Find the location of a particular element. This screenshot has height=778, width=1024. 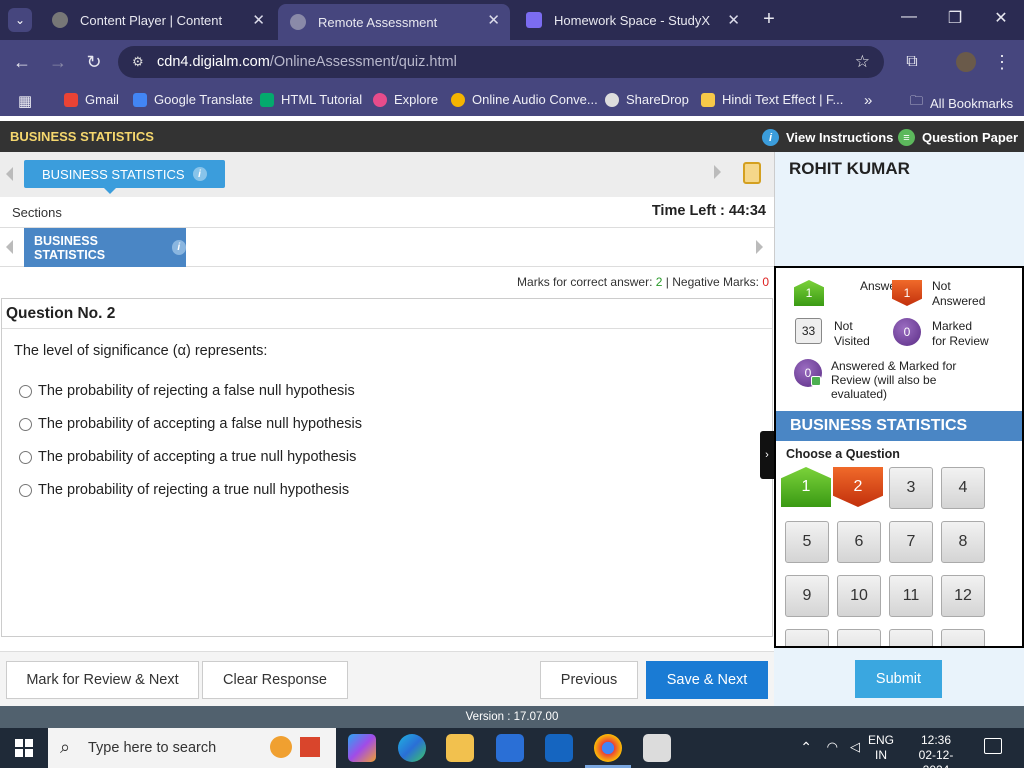

bookmark-explore: Explore is located at coordinates (405, 99).